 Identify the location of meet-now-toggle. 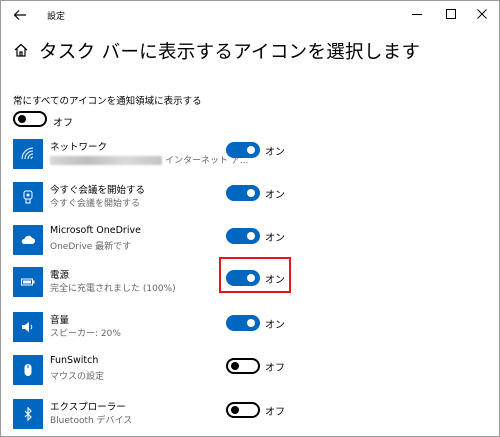
(243, 193).